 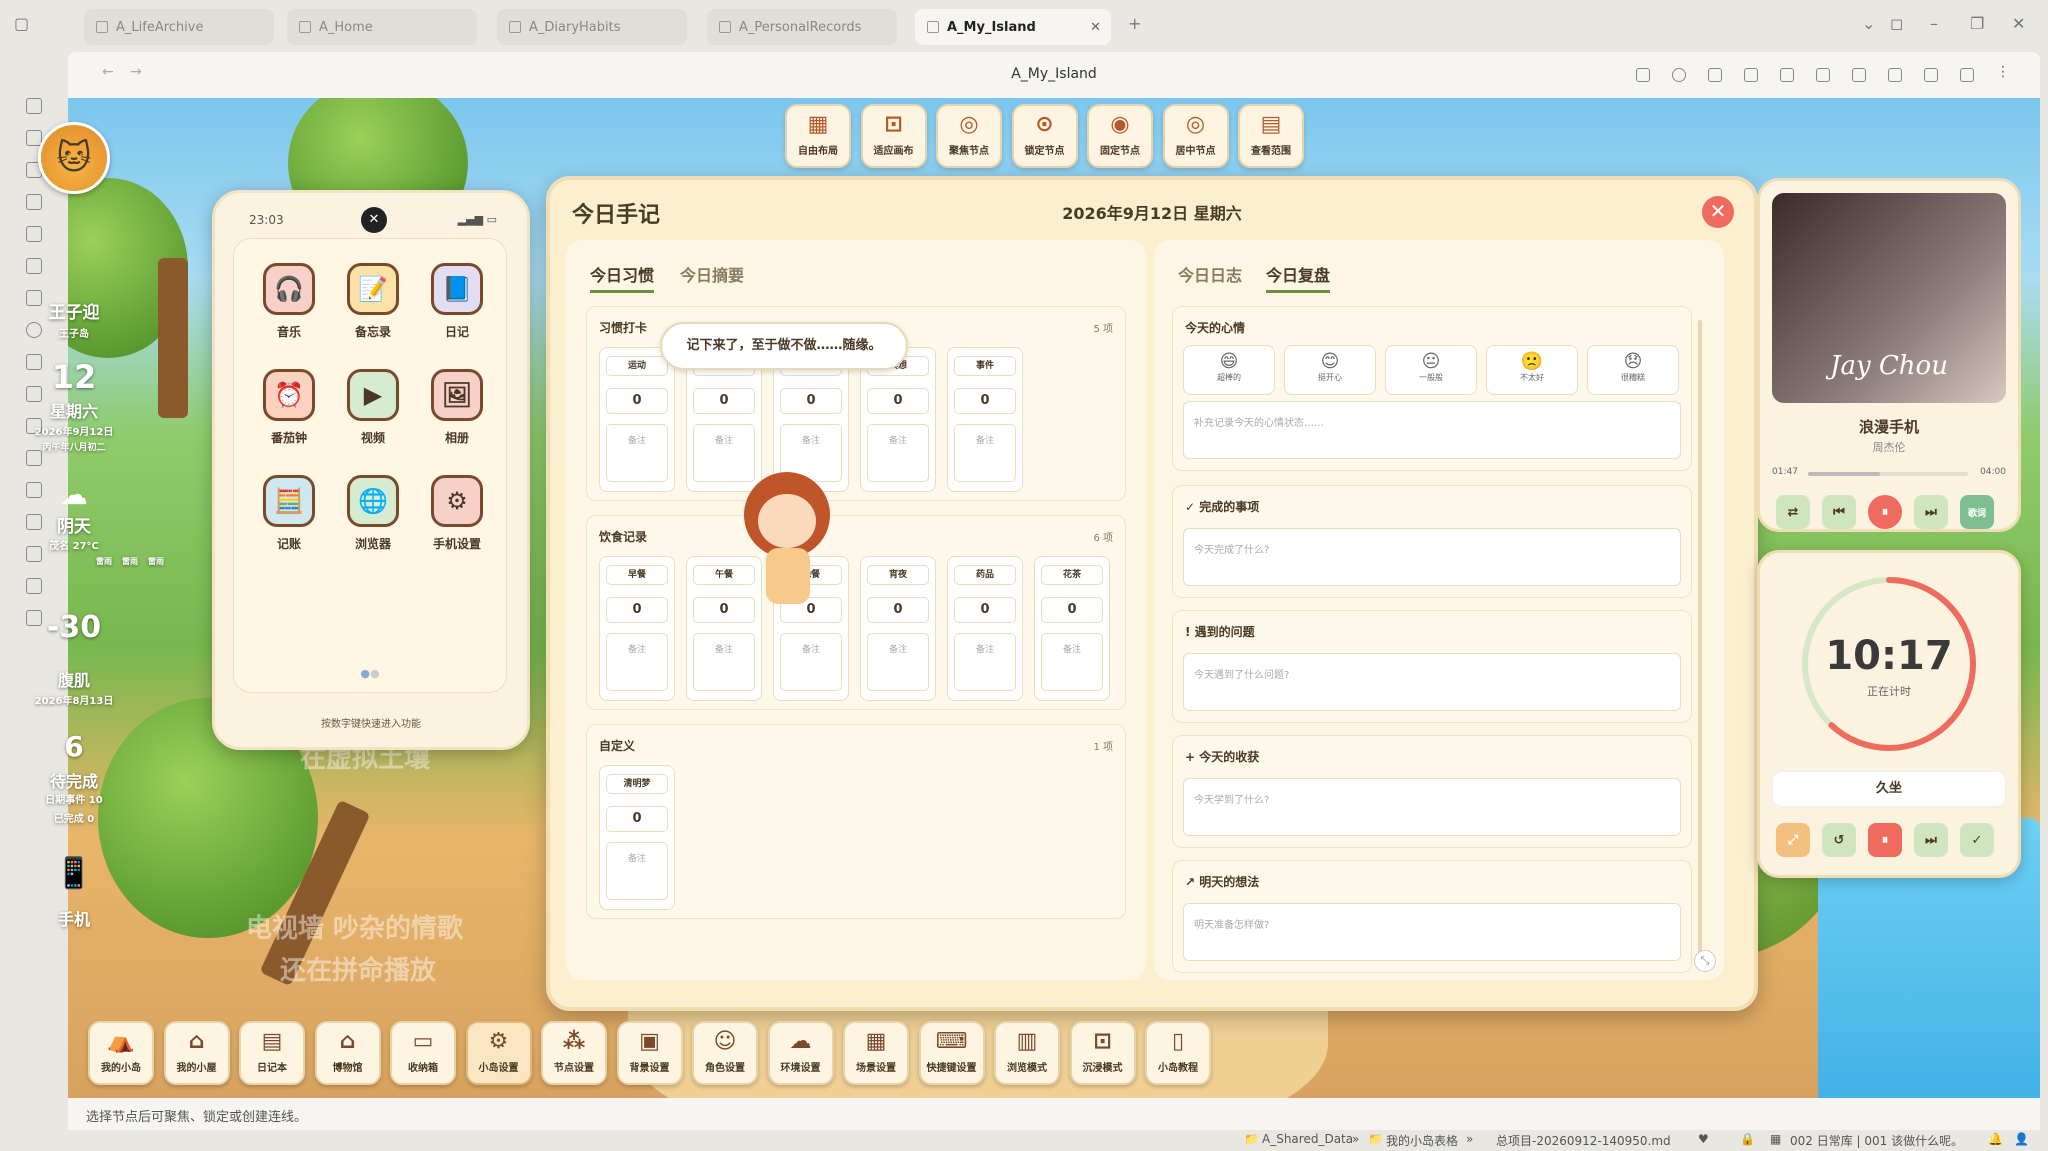 What do you see at coordinates (637, 784) in the screenshot?
I see `record-label: 清明梦` at bounding box center [637, 784].